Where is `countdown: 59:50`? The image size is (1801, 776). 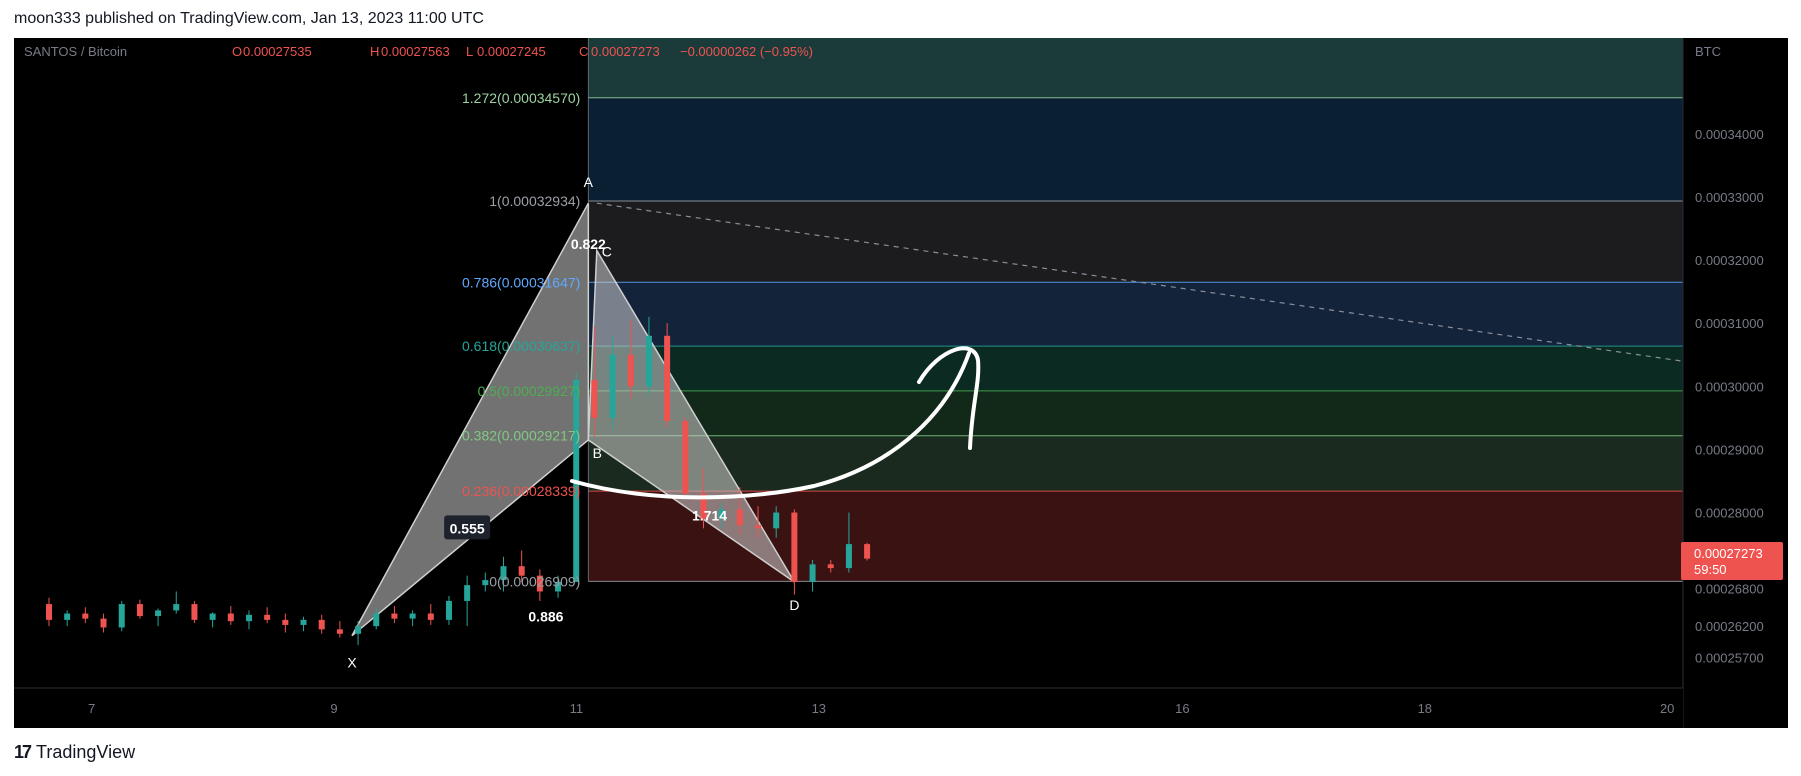 countdown: 59:50 is located at coordinates (1710, 569).